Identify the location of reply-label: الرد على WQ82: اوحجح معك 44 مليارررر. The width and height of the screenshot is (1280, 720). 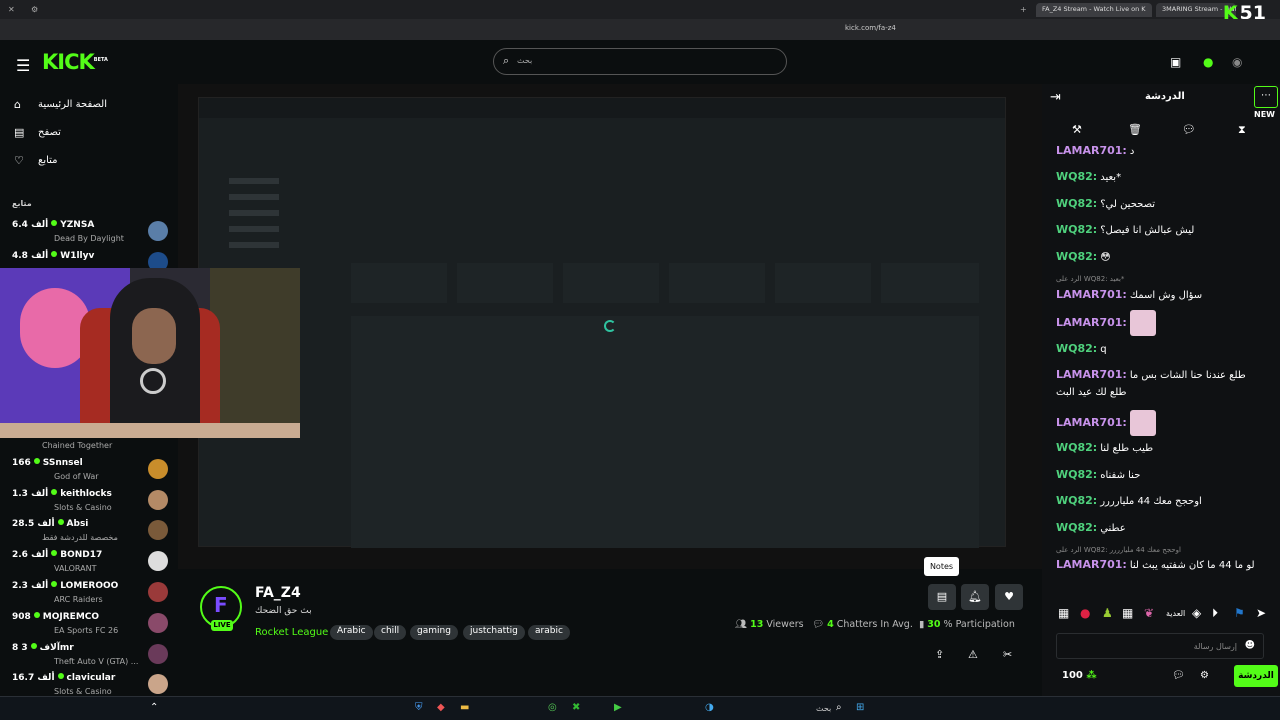
(1118, 550).